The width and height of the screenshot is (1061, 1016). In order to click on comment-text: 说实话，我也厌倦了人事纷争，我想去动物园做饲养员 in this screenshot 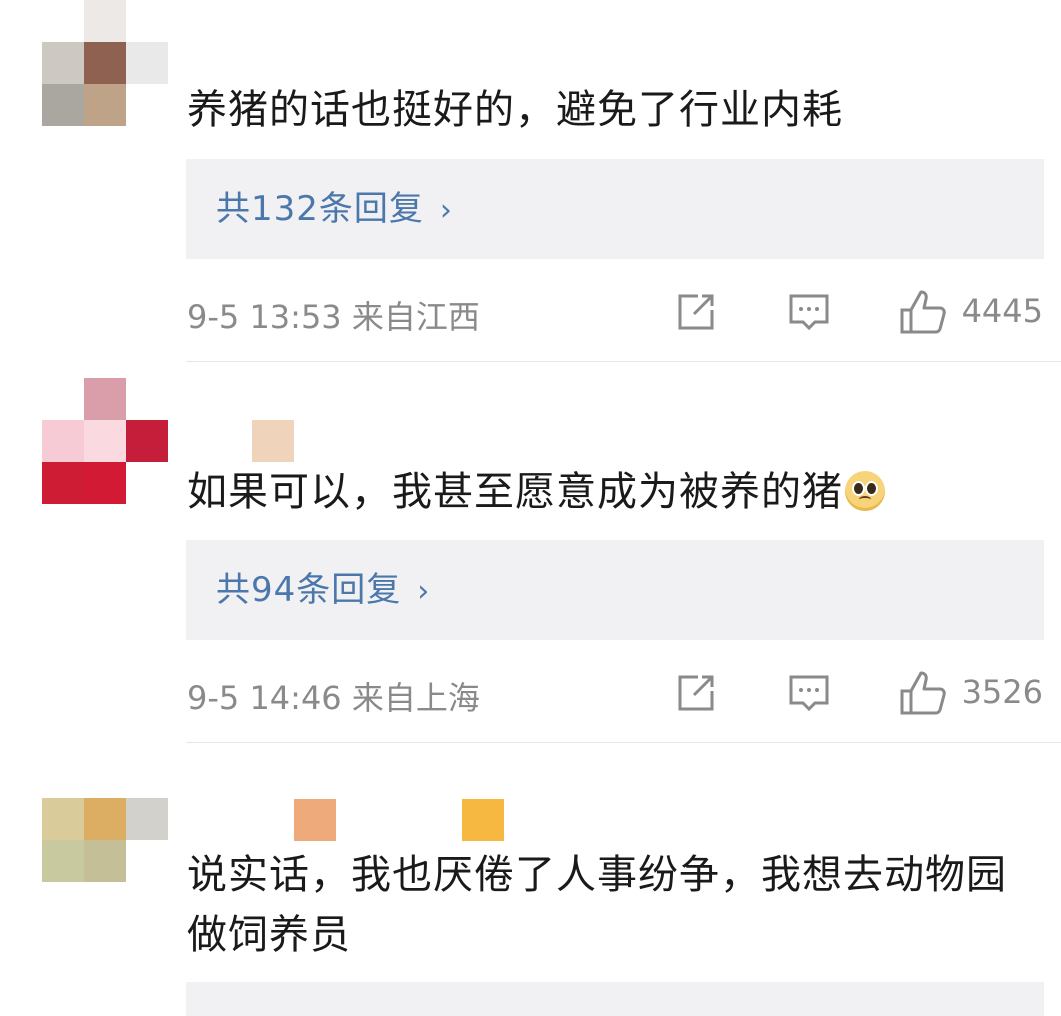, I will do `click(597, 905)`.